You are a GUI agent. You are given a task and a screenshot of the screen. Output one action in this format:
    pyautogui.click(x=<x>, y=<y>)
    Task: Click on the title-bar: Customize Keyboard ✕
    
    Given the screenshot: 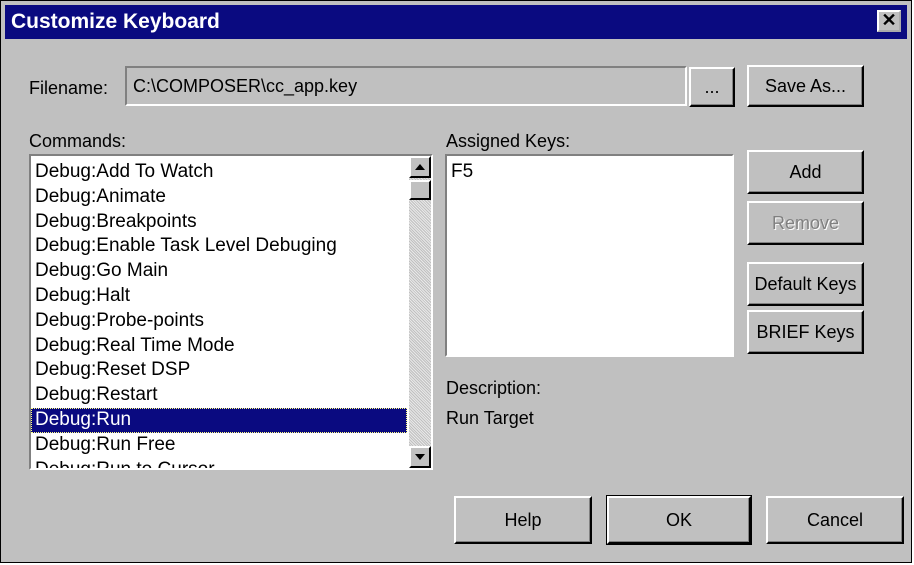 What is the action you would take?
    pyautogui.click(x=456, y=22)
    